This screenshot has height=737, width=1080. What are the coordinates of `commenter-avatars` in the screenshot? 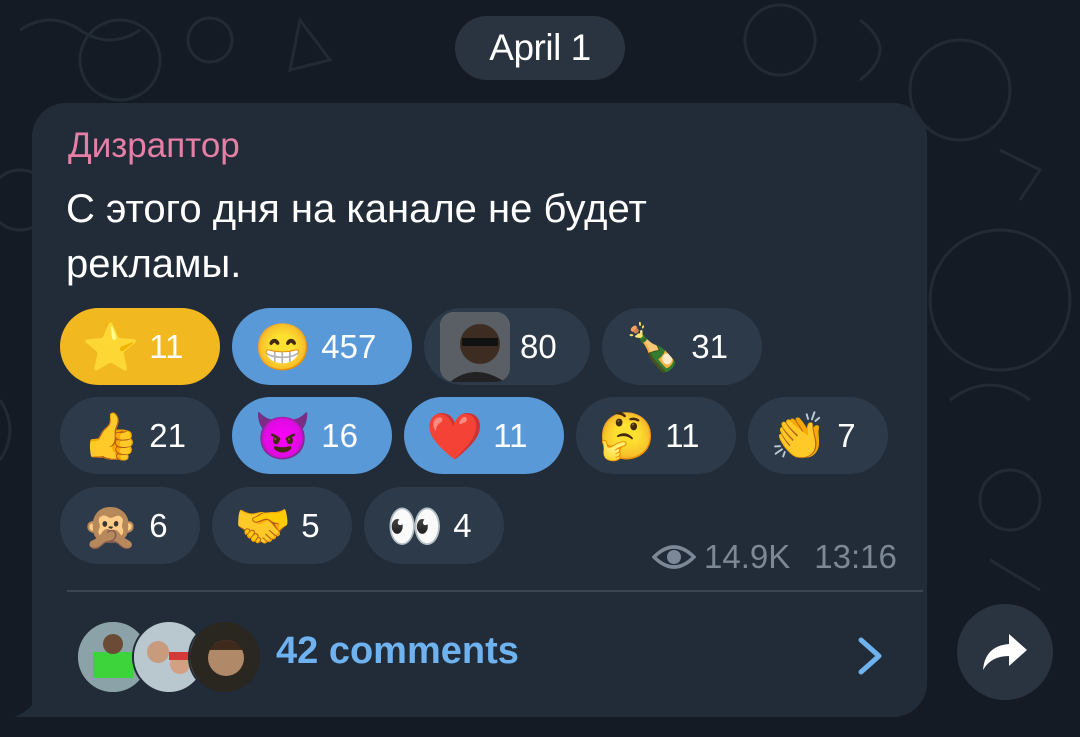 It's located at (169, 657).